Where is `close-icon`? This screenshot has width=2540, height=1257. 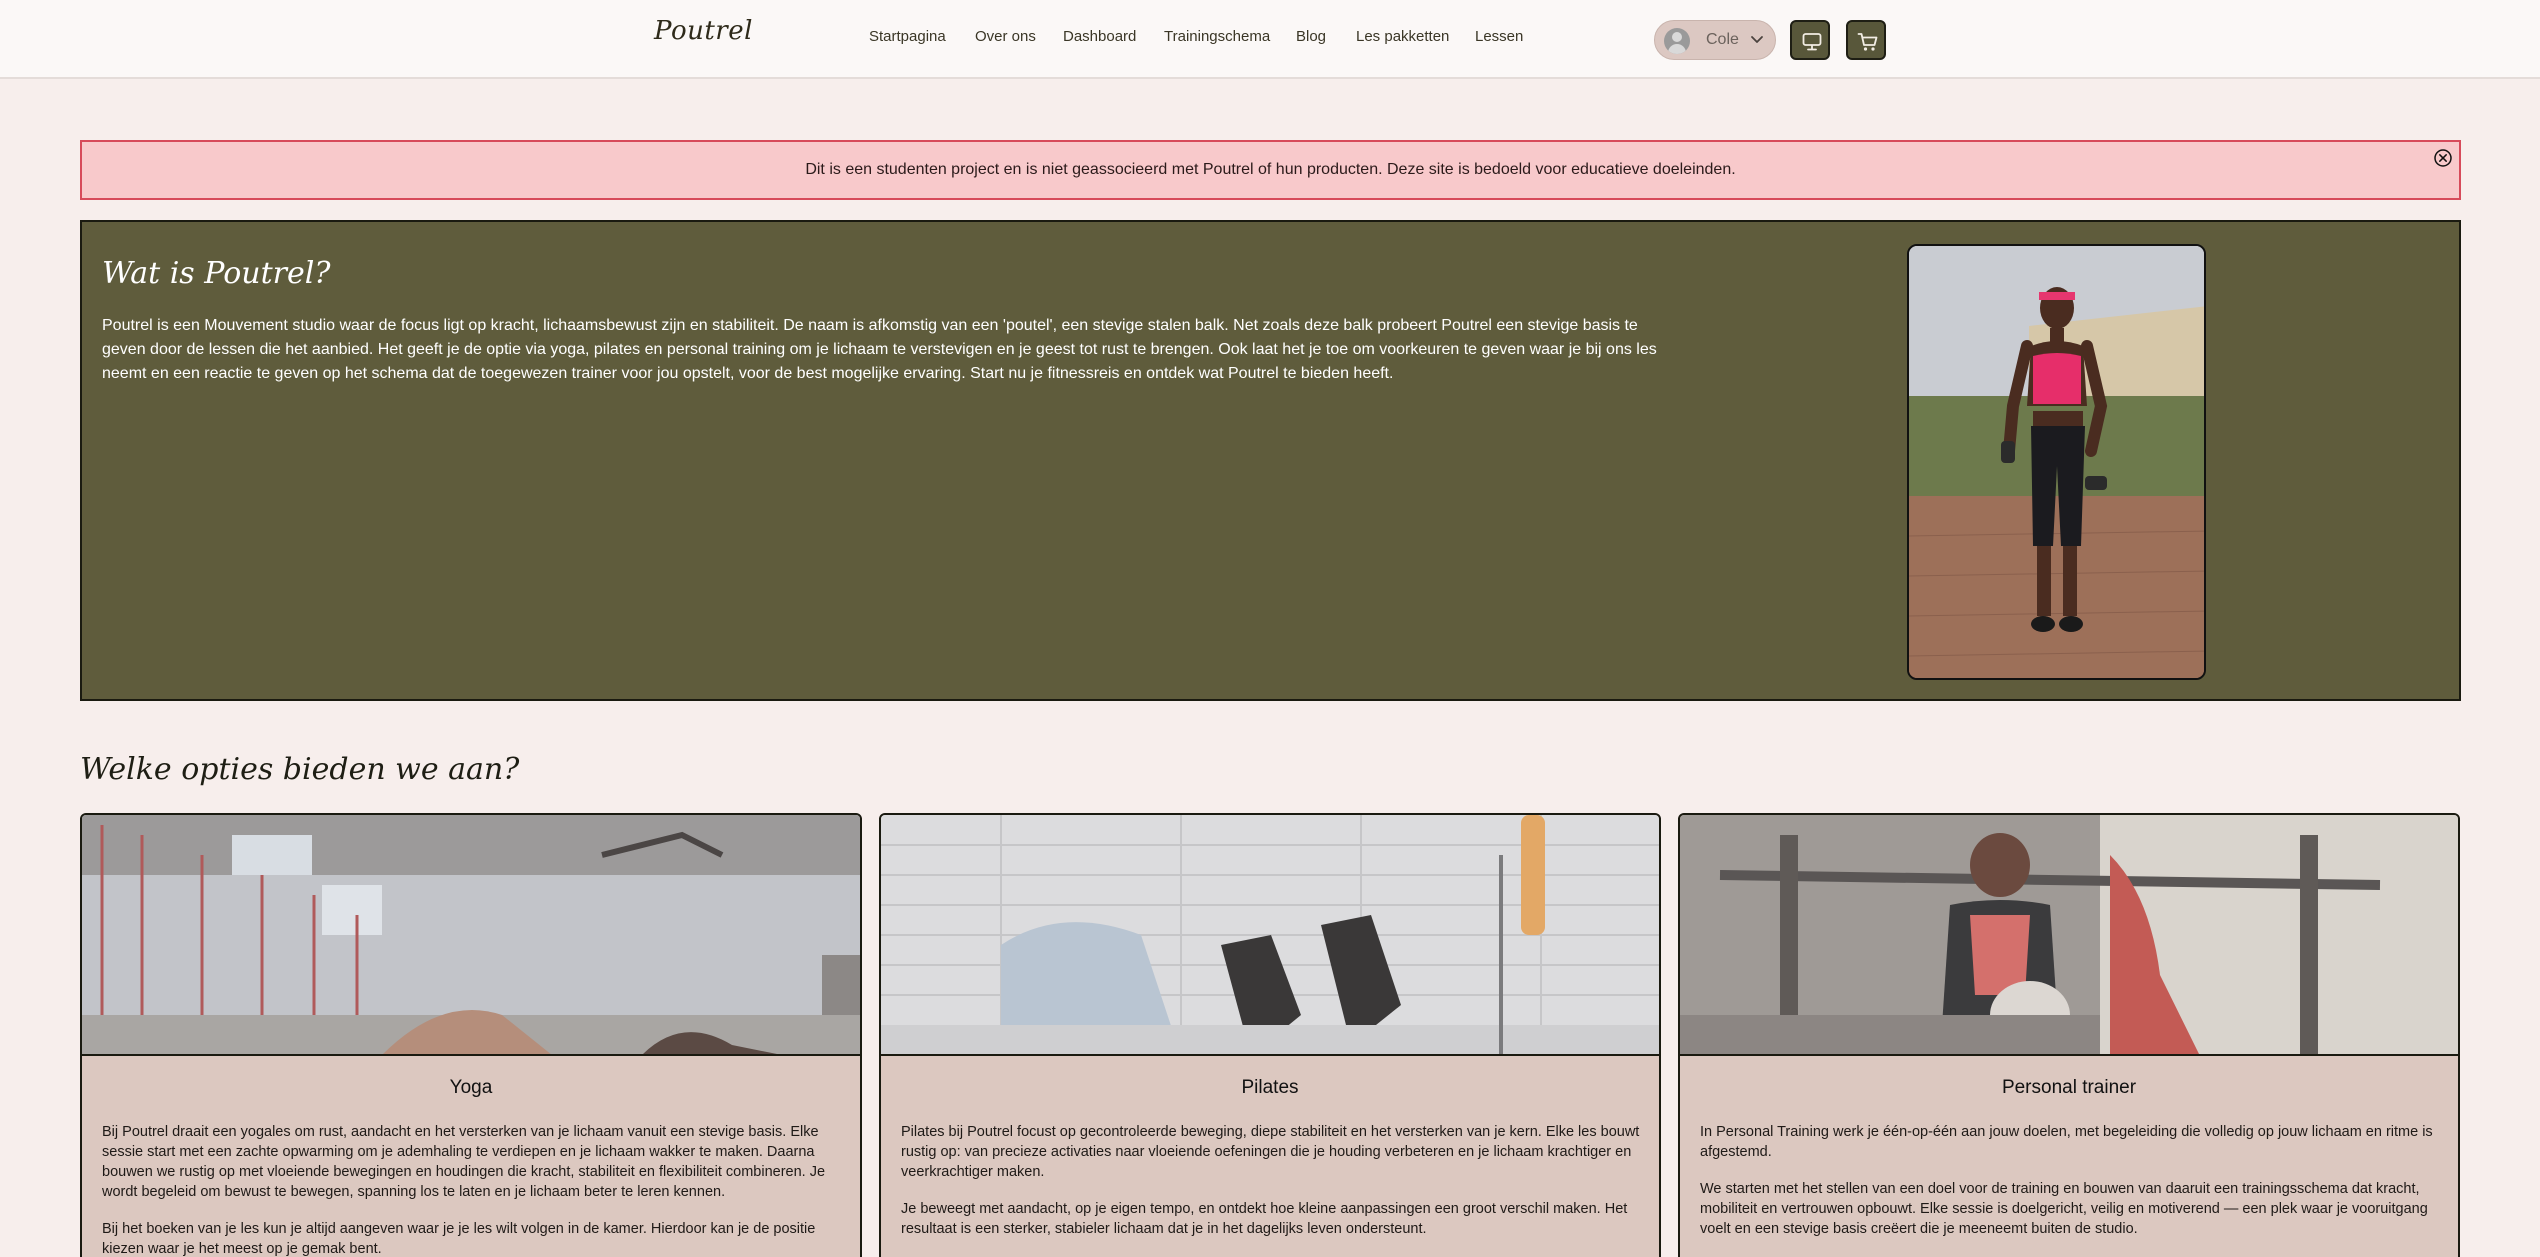 close-icon is located at coordinates (2443, 158).